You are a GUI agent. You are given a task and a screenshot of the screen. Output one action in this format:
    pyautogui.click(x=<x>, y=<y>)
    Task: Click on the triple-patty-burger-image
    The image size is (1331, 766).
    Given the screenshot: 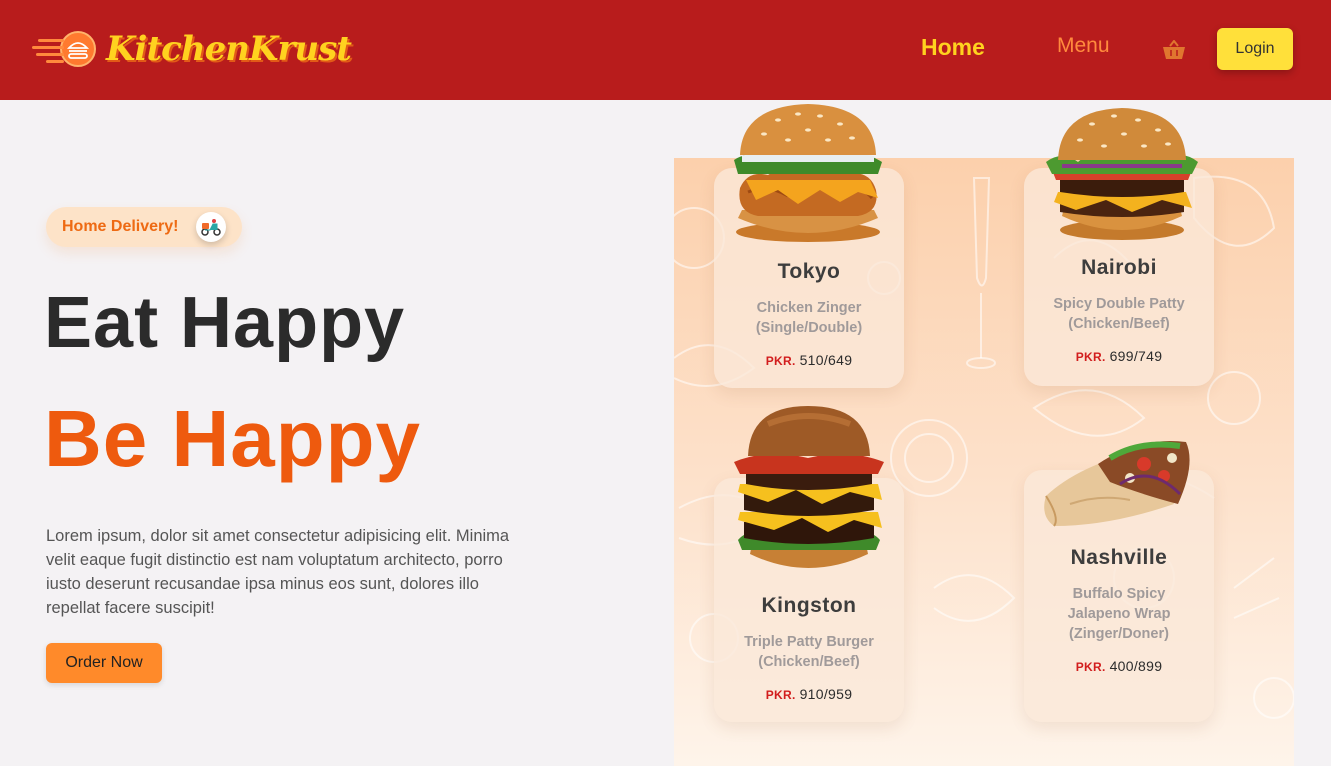 What is the action you would take?
    pyautogui.click(x=809, y=487)
    